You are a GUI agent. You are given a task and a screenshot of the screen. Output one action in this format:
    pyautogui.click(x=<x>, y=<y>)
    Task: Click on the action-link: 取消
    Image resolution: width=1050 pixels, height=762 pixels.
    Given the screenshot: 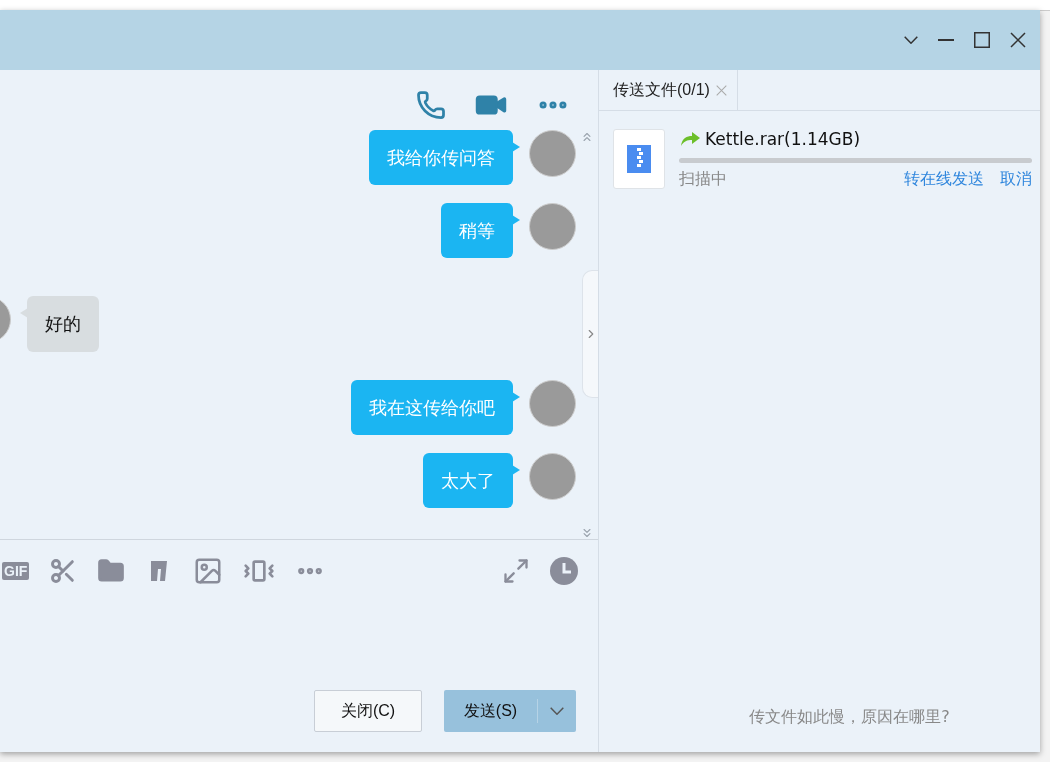 What is the action you would take?
    pyautogui.click(x=1016, y=179)
    